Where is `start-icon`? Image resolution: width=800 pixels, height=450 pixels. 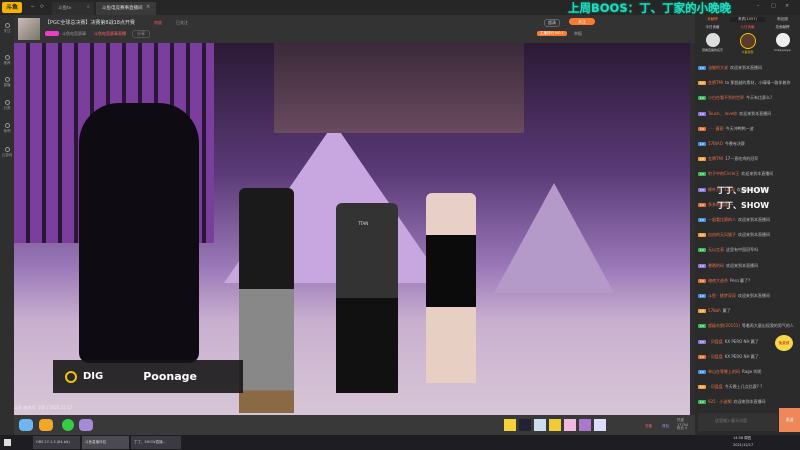
start-icon is located at coordinates (7, 442).